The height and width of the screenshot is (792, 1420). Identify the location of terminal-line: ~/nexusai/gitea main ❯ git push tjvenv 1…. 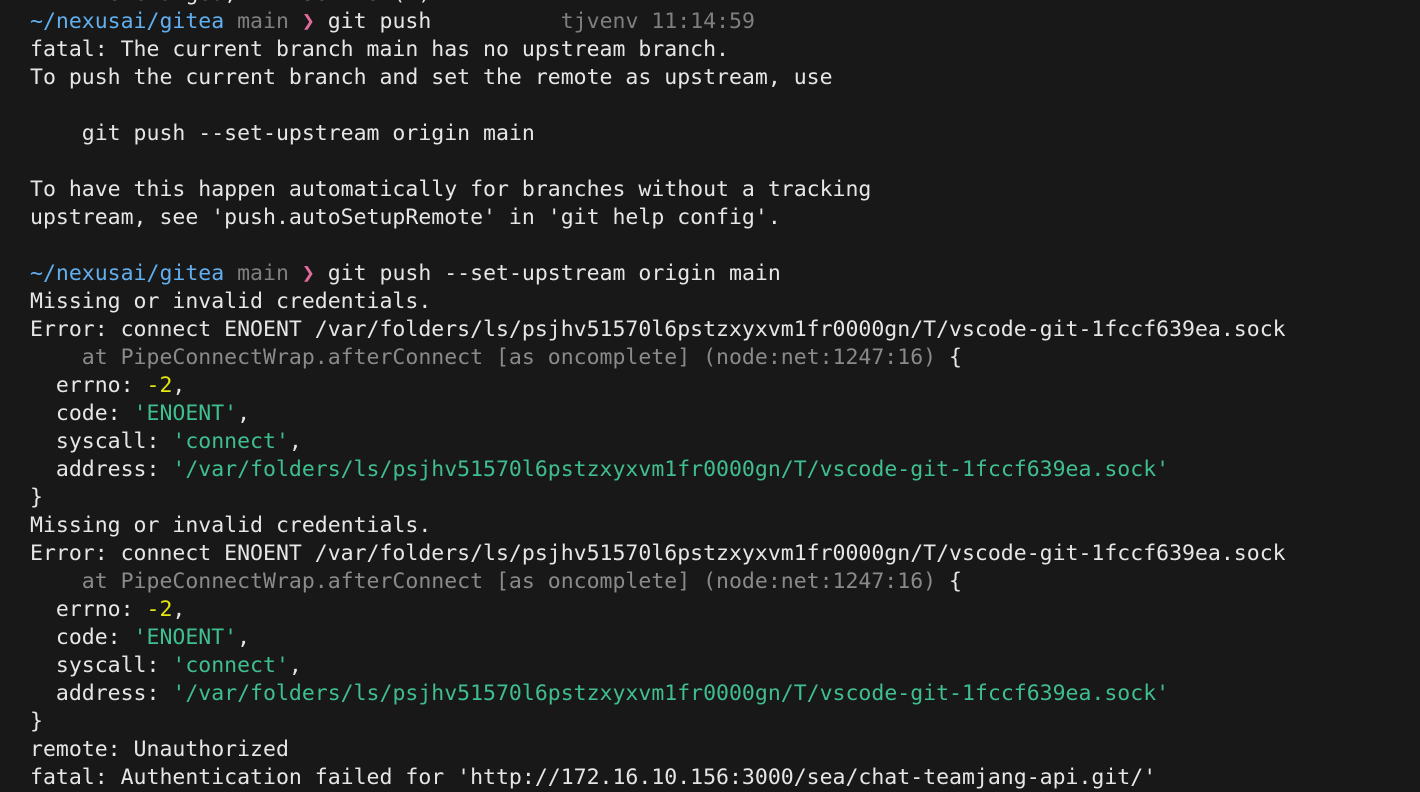
(725, 22).